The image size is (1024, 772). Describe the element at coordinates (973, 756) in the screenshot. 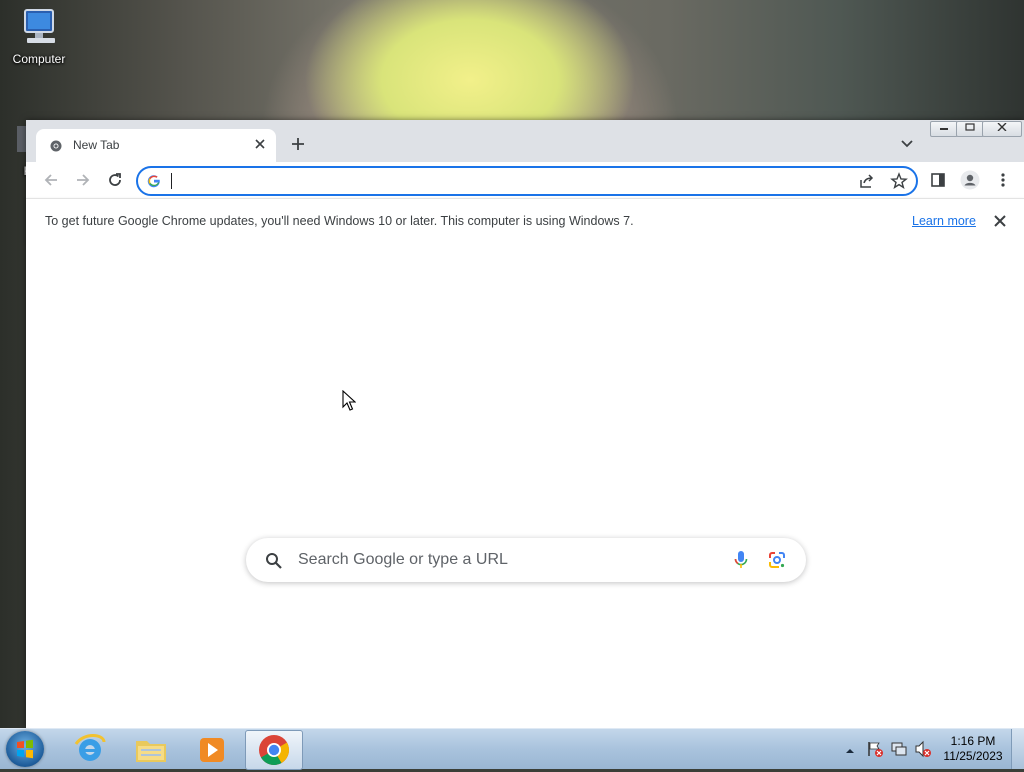

I see `clock-date: 11/25/2023` at that location.